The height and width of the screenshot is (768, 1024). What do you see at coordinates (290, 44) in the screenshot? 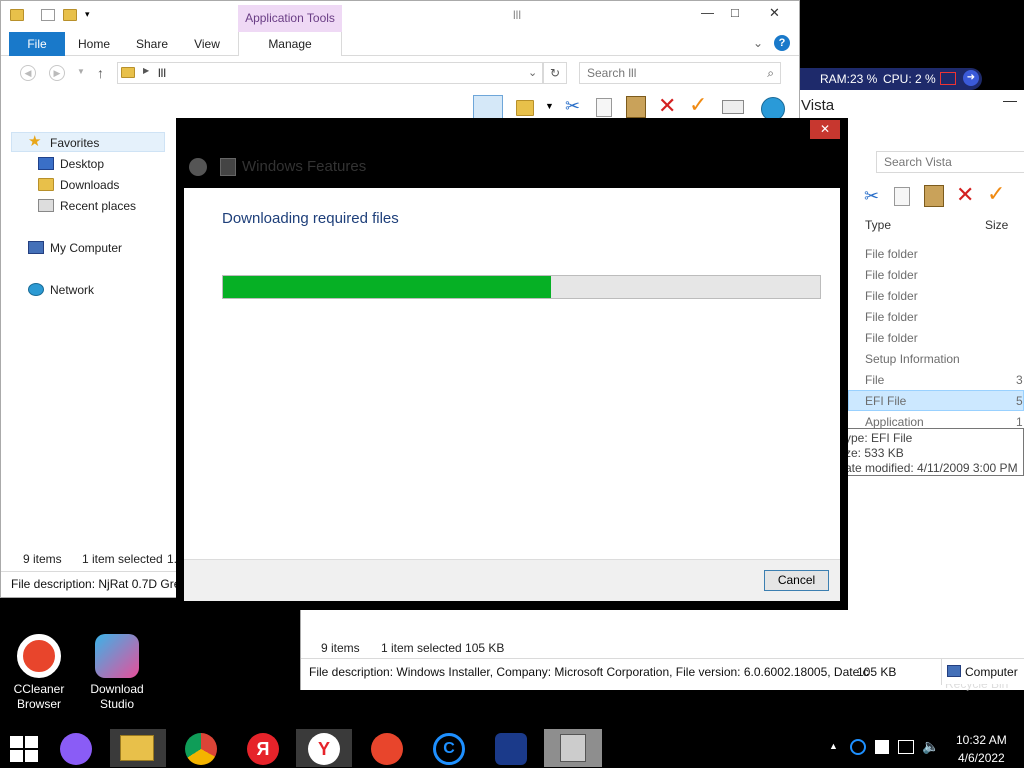
I see `tab-manage: Manage` at bounding box center [290, 44].